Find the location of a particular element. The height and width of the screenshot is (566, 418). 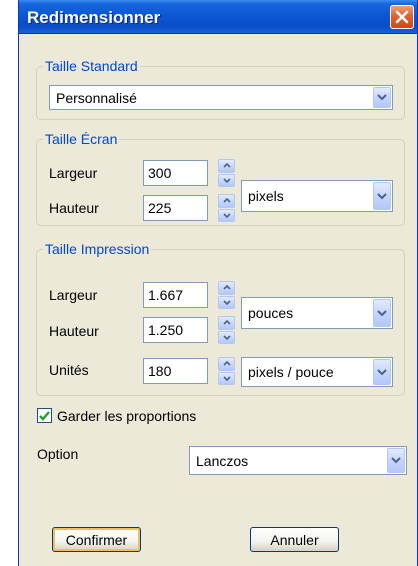

resolution-unit-select: pixels / pouce is located at coordinates (317, 372).